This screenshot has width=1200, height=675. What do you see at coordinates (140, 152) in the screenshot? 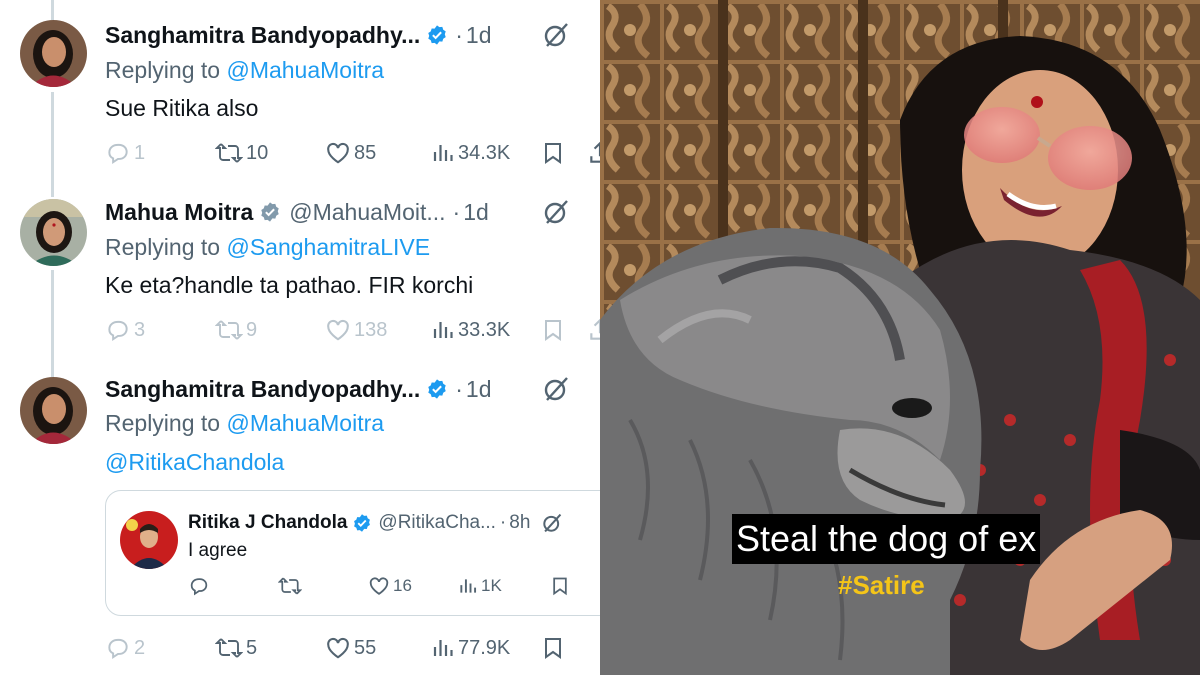
I see `reply-count: 1` at bounding box center [140, 152].